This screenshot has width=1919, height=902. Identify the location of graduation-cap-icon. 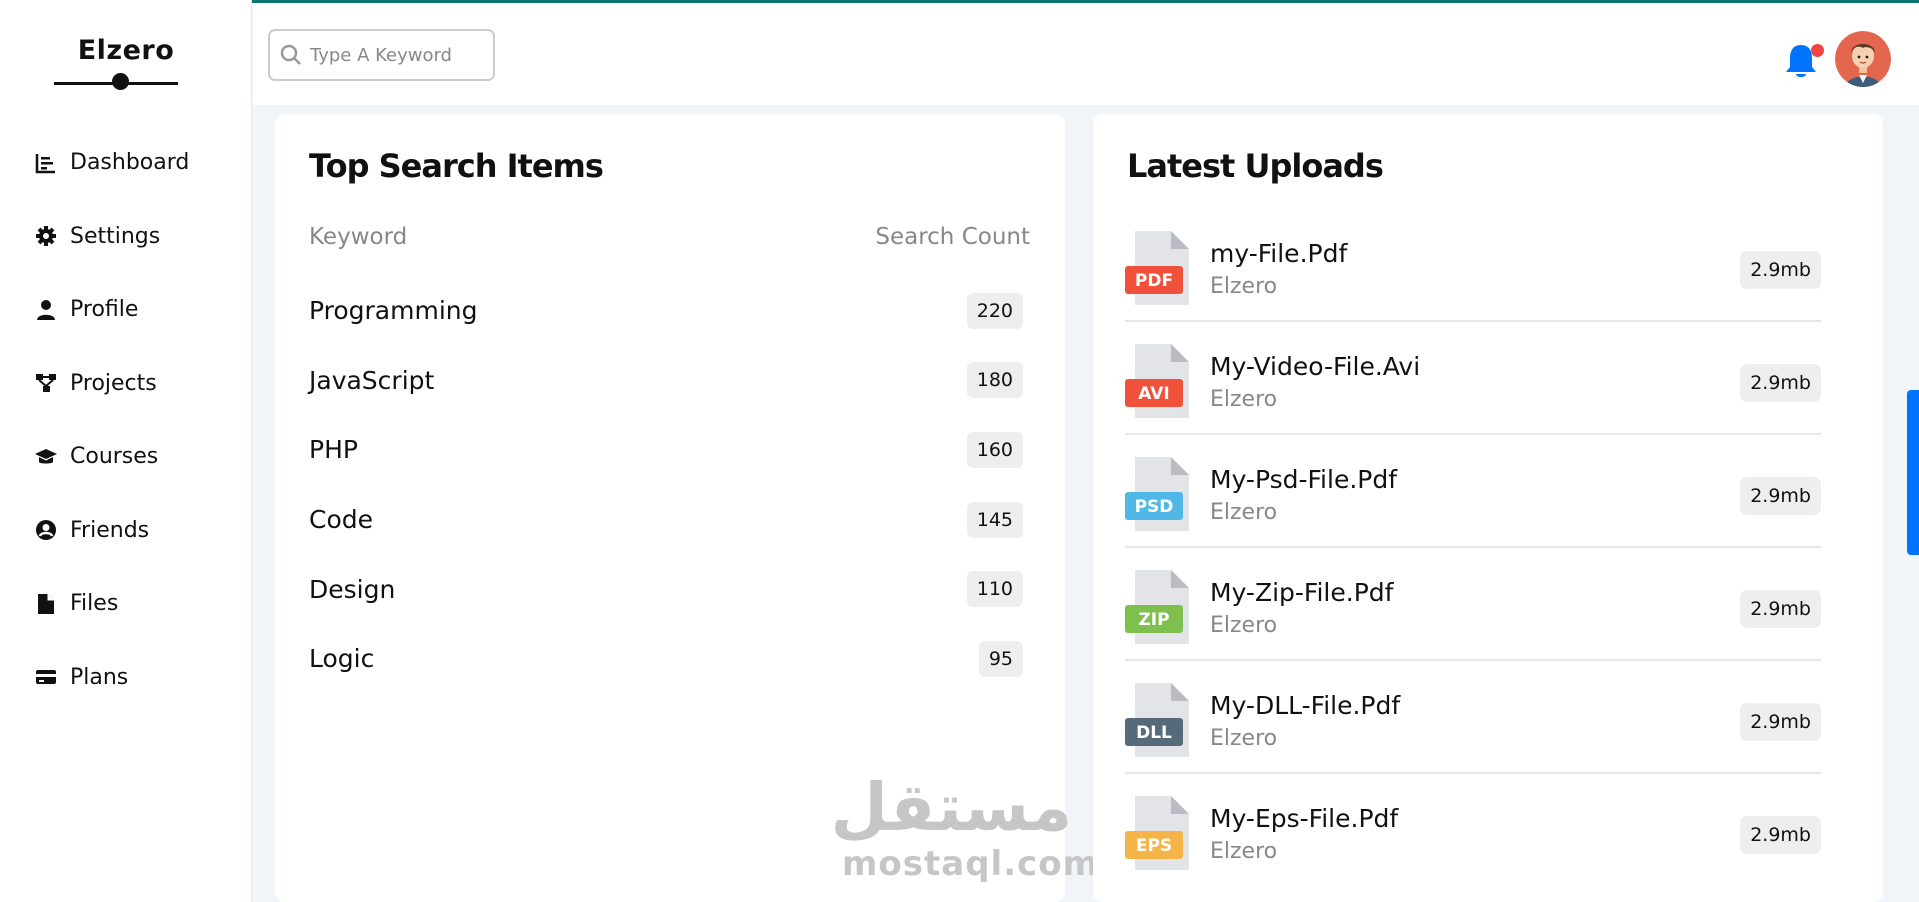
(46, 457).